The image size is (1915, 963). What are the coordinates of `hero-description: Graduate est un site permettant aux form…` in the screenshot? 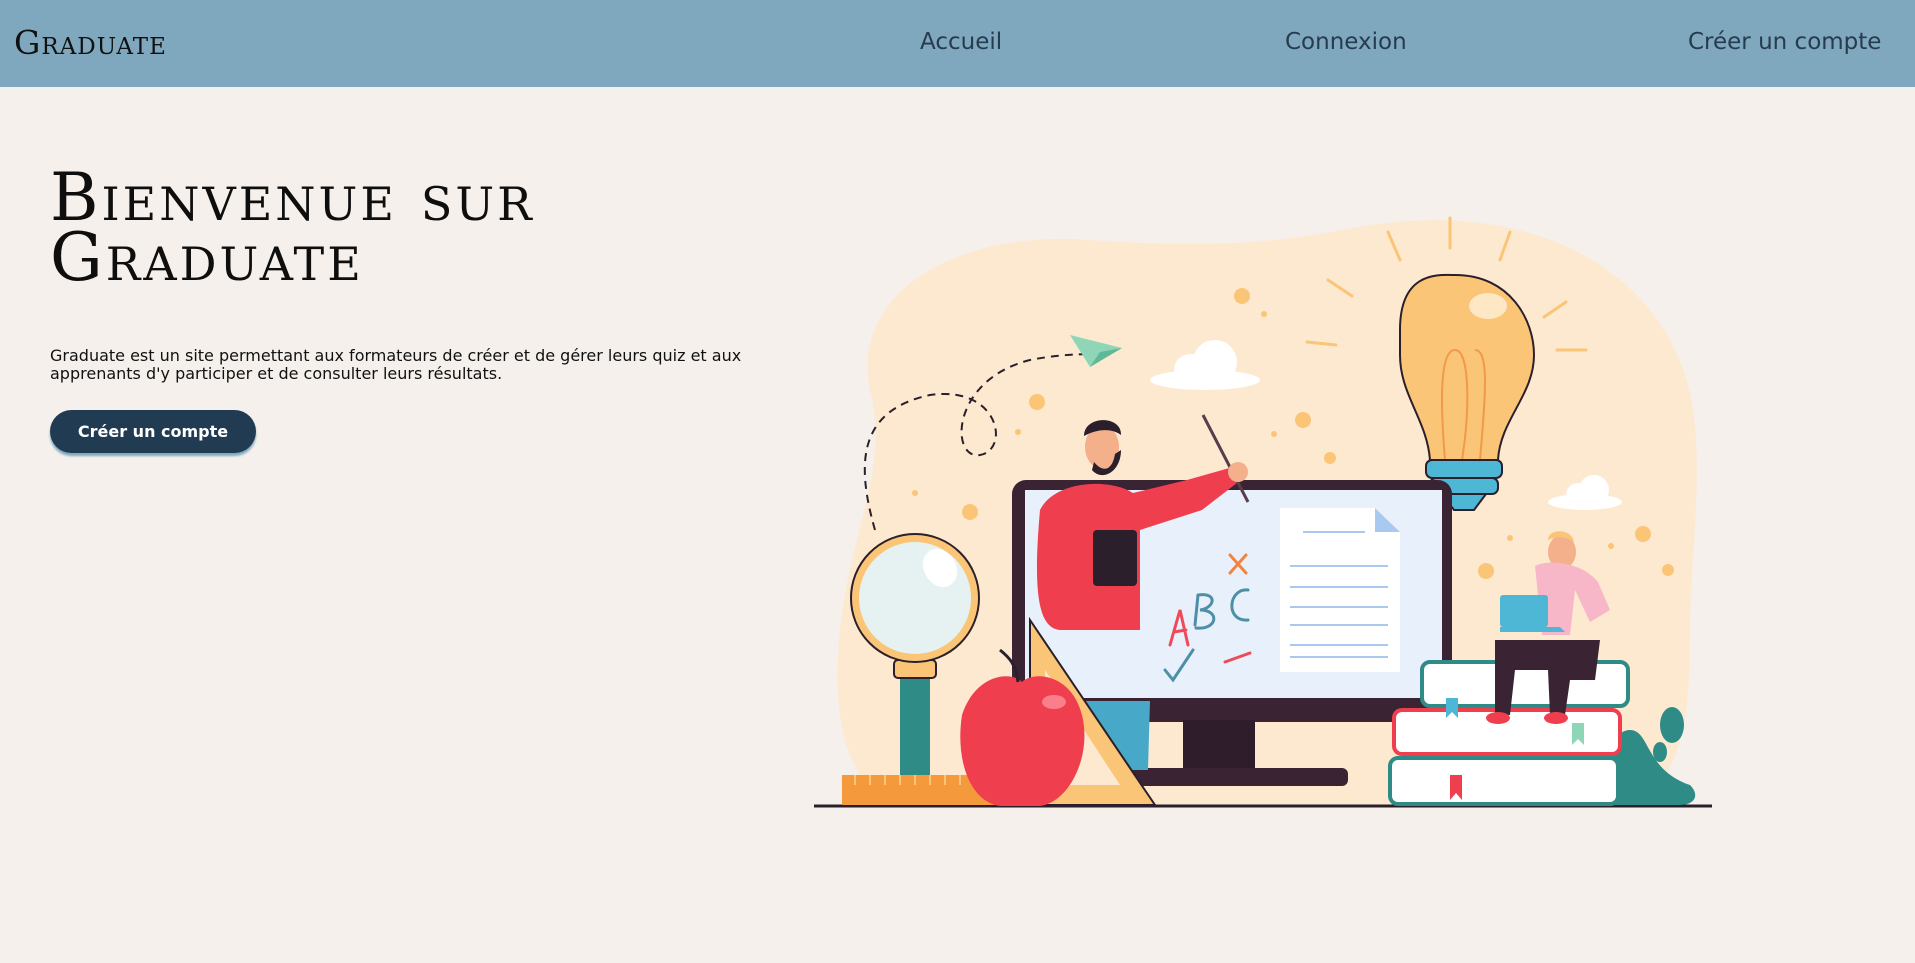 It's located at (396, 364).